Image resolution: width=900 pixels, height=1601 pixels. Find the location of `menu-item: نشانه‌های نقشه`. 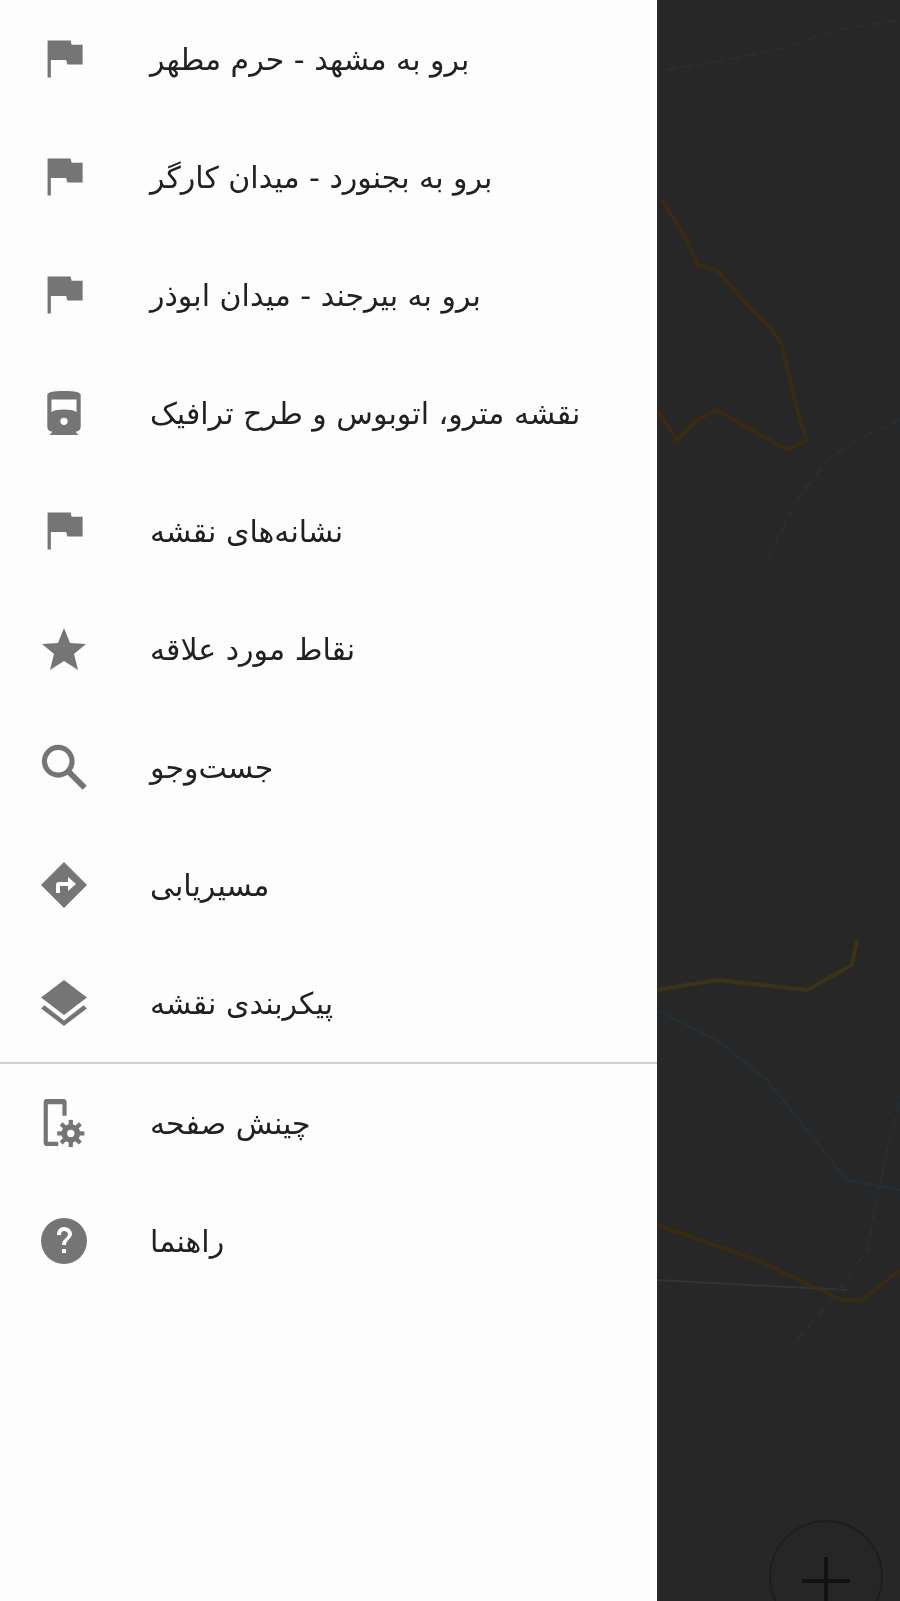

menu-item: نشانه‌های نقشه is located at coordinates (328, 531).